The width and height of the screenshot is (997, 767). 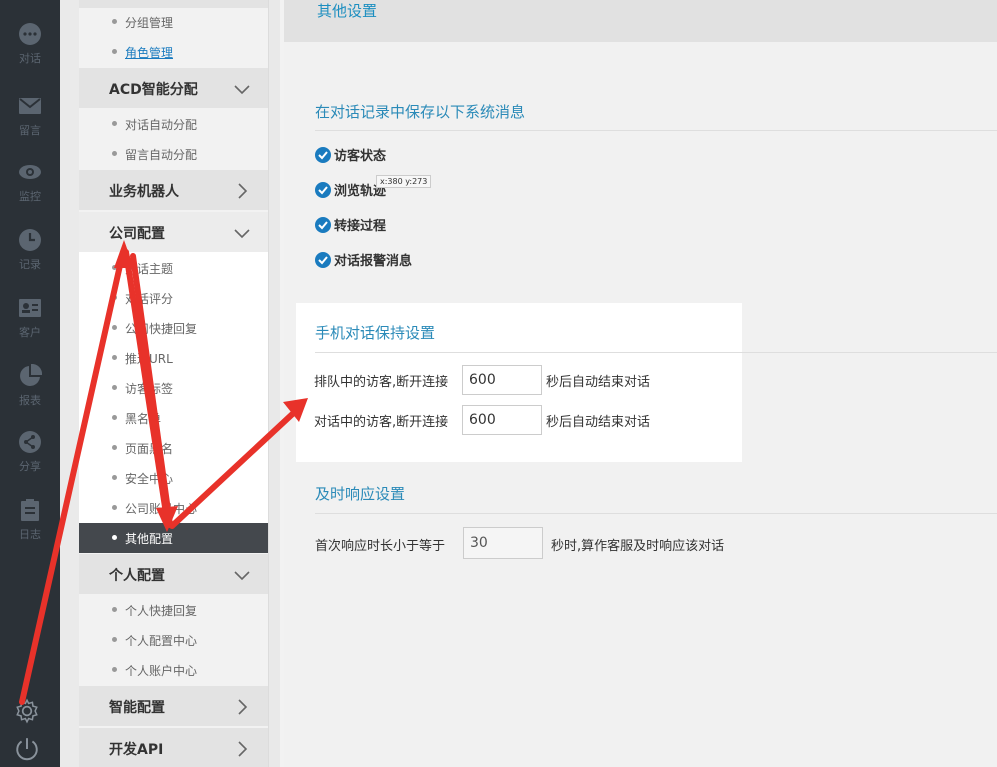 What do you see at coordinates (149, 269) in the screenshot?
I see `menu-item-label: 对话主题` at bounding box center [149, 269].